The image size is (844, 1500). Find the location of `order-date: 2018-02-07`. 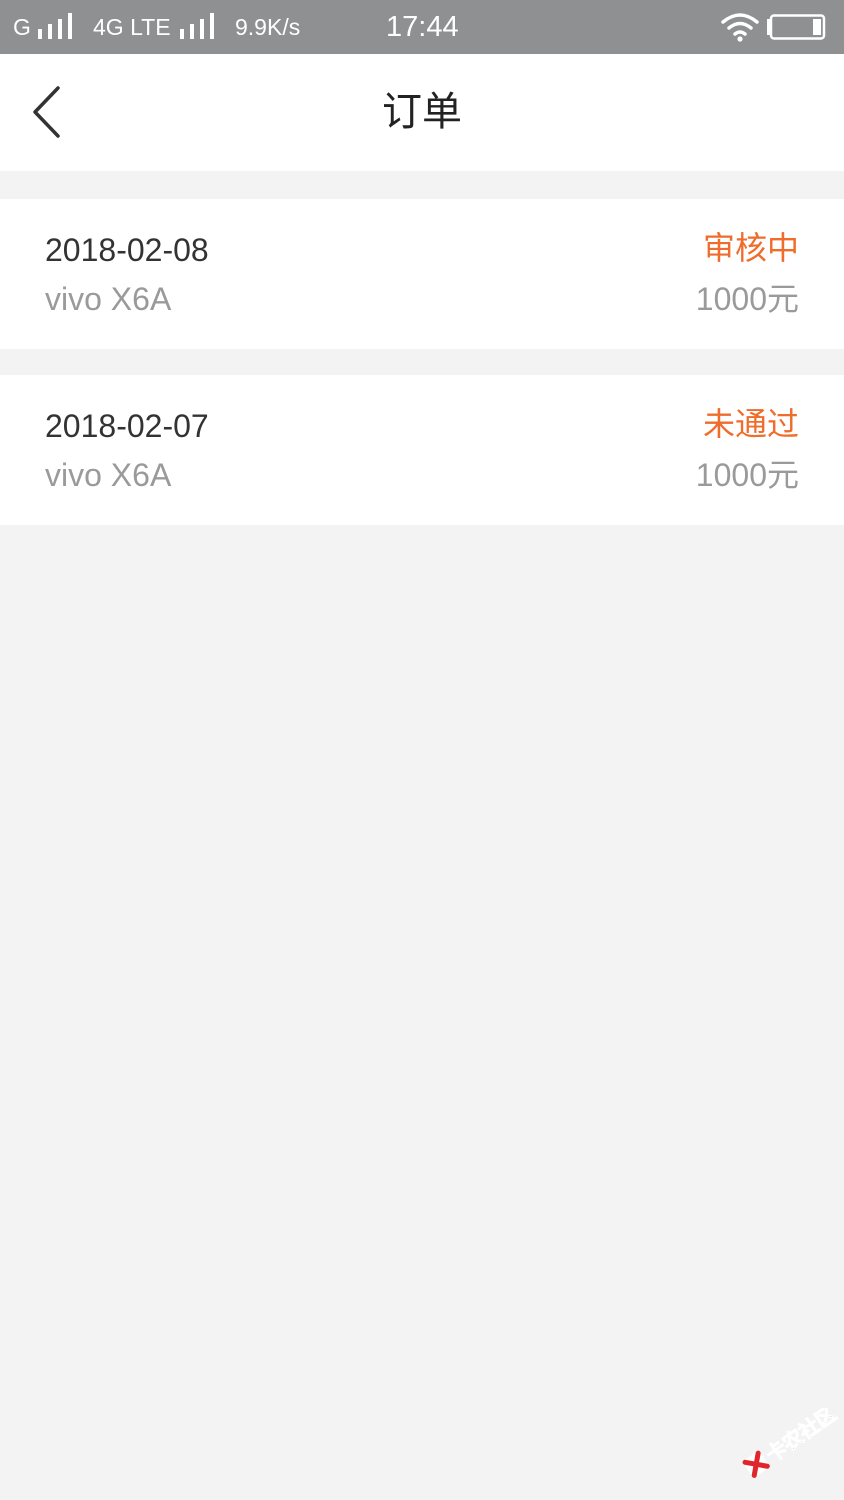

order-date: 2018-02-07 is located at coordinates (127, 426).